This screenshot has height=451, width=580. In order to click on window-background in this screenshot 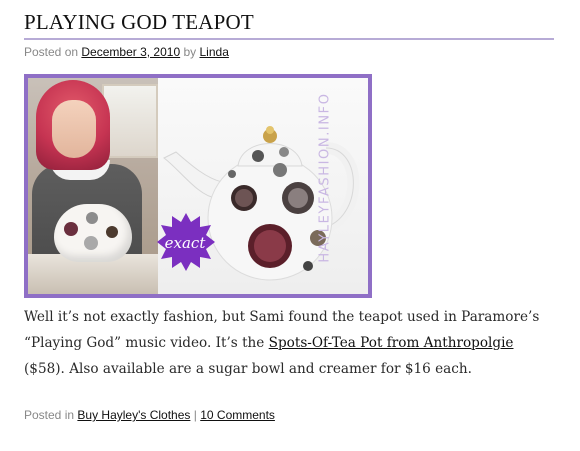, I will do `click(130, 121)`.